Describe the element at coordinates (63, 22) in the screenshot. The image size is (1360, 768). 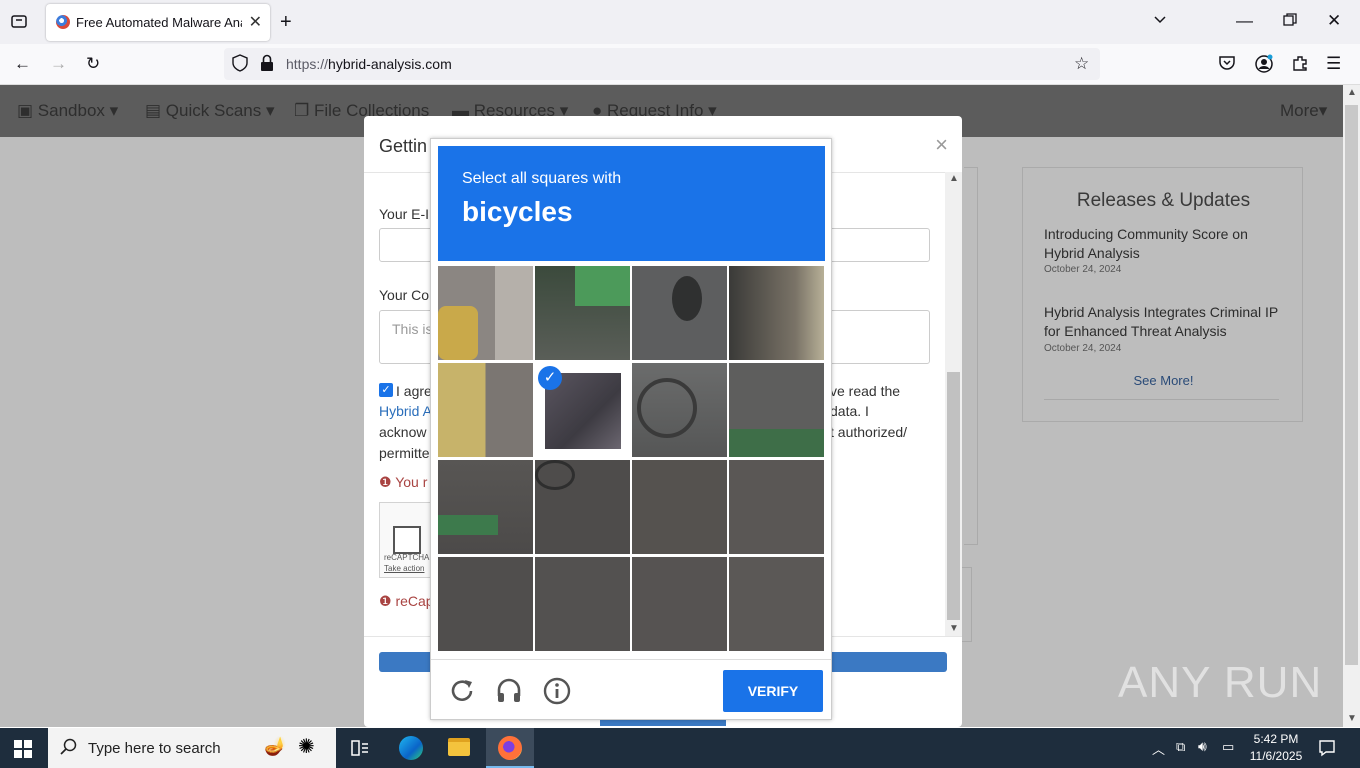
I see `firefox-favicon-icon` at that location.